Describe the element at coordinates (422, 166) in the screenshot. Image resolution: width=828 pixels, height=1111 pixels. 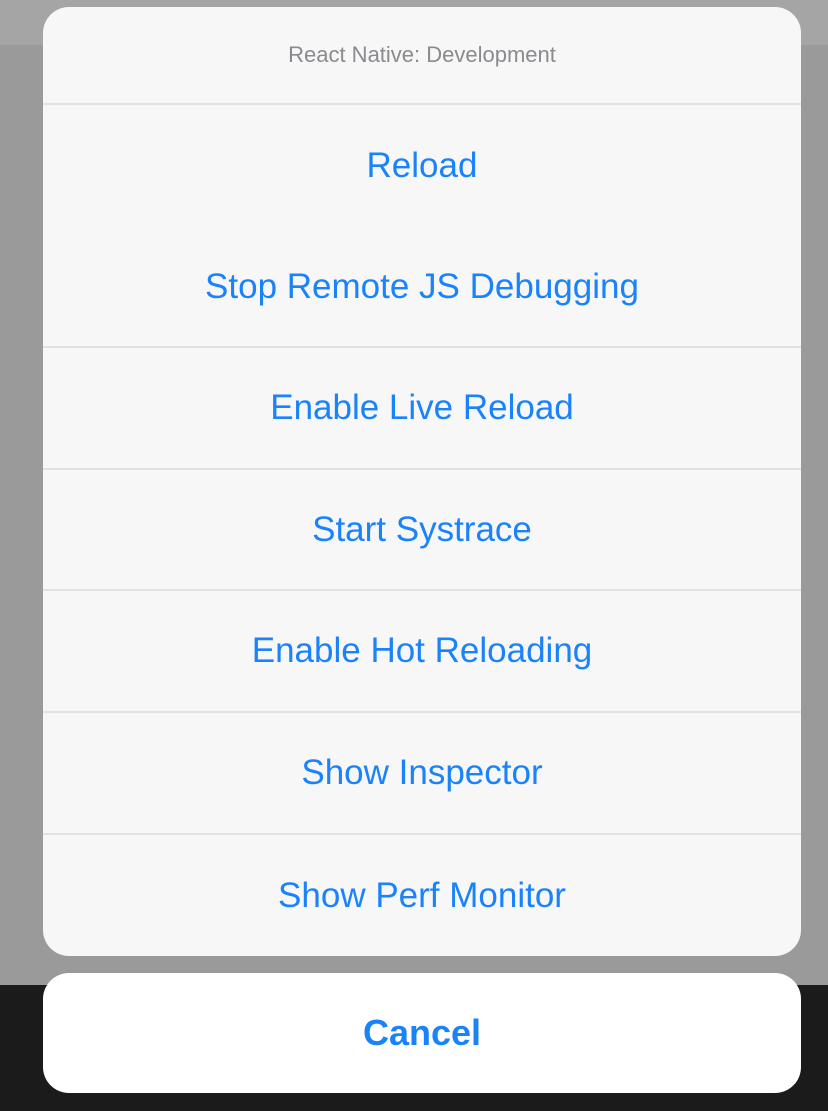
I see `reload-button: Reload` at that location.